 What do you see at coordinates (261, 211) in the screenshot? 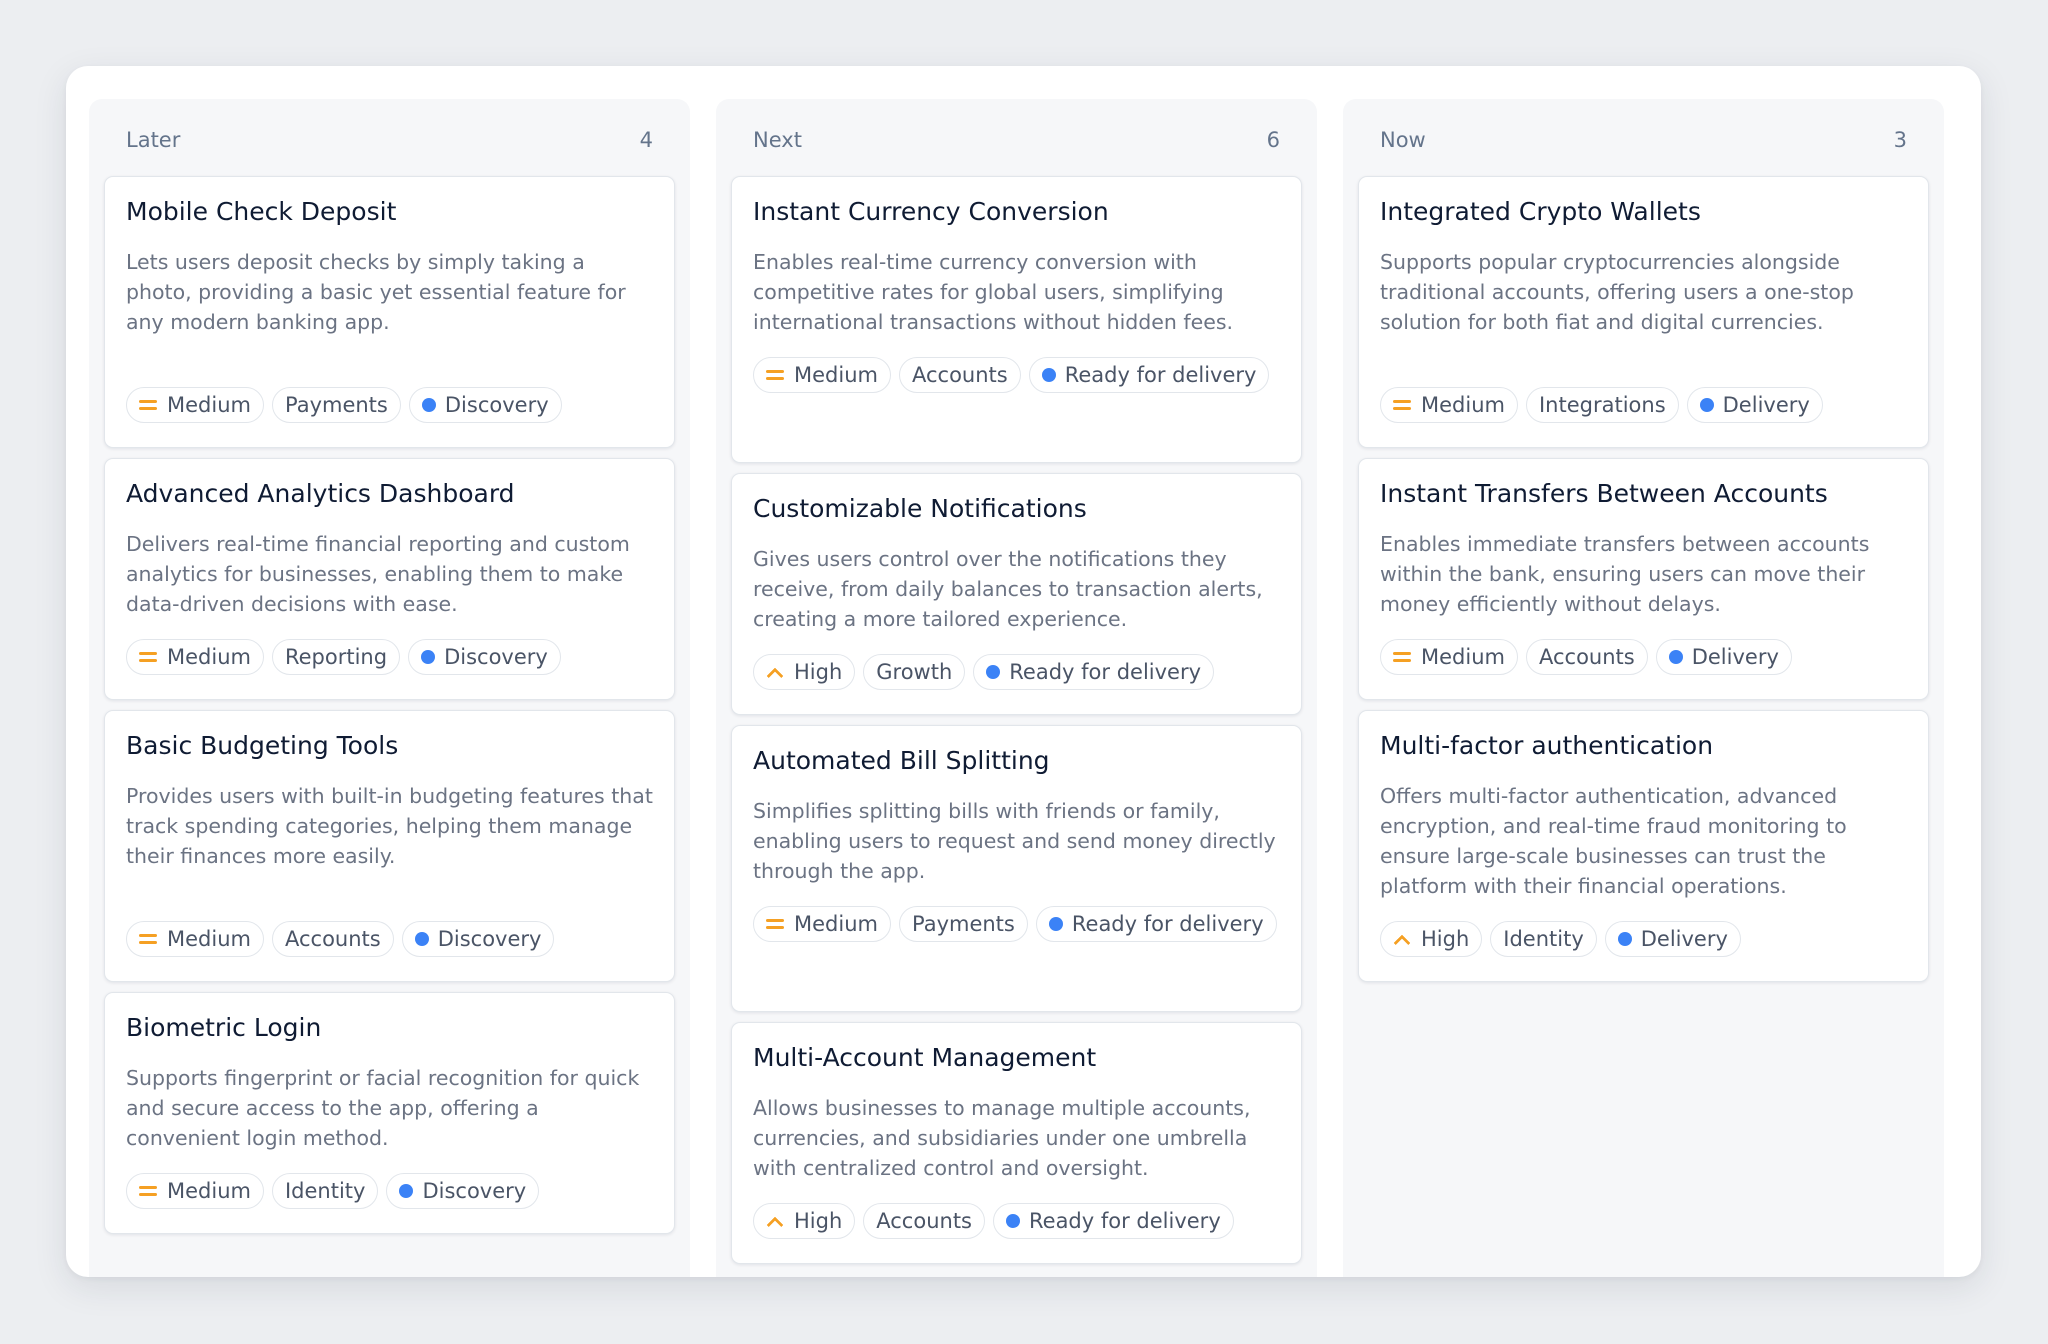
I see `card-title: Mobile Check Deposit` at bounding box center [261, 211].